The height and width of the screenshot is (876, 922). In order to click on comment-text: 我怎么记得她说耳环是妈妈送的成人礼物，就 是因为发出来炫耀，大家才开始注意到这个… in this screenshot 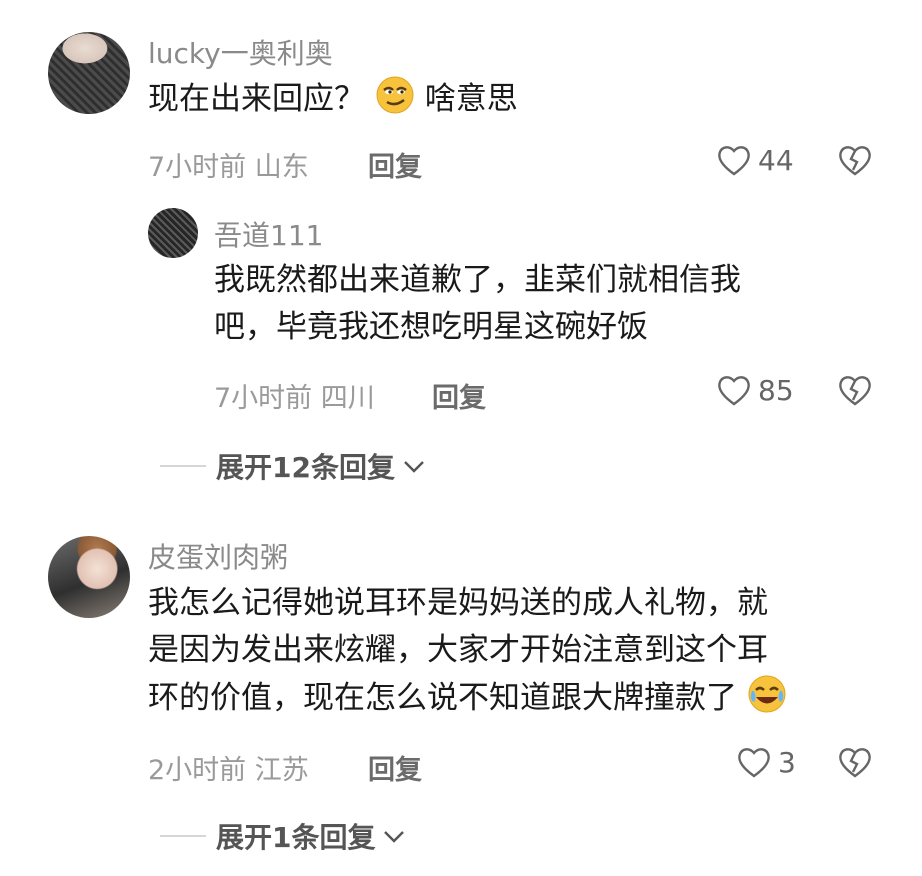, I will do `click(467, 651)`.